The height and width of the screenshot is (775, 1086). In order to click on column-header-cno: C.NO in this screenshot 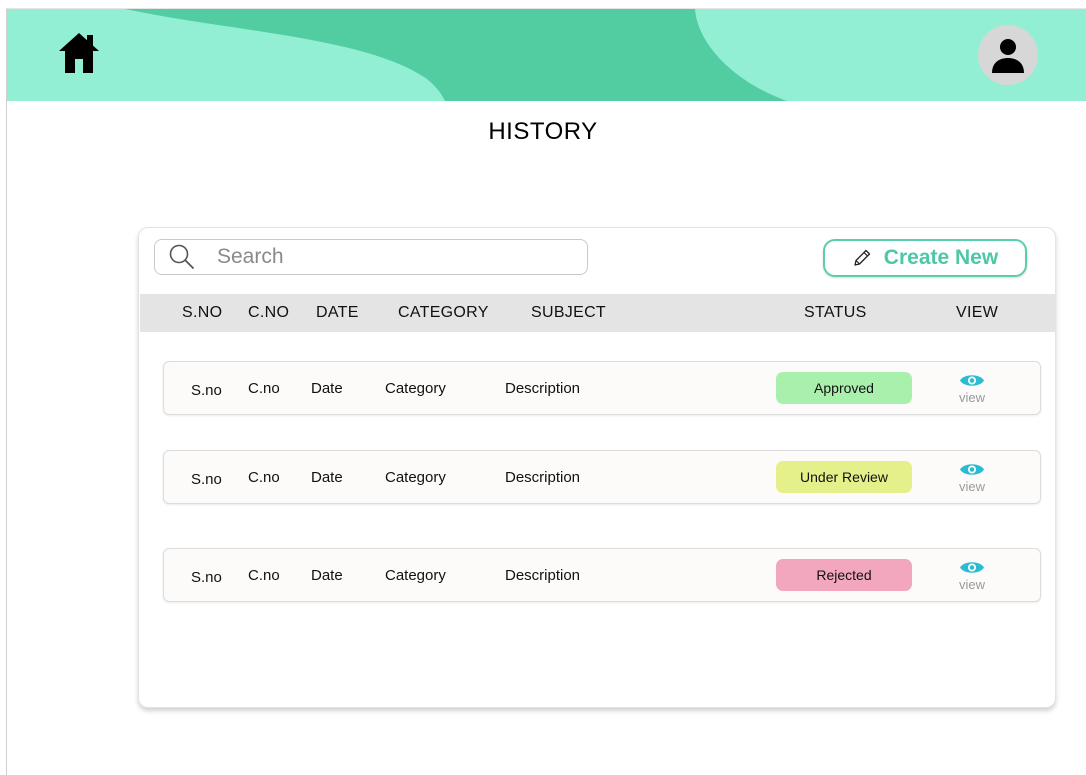, I will do `click(269, 312)`.